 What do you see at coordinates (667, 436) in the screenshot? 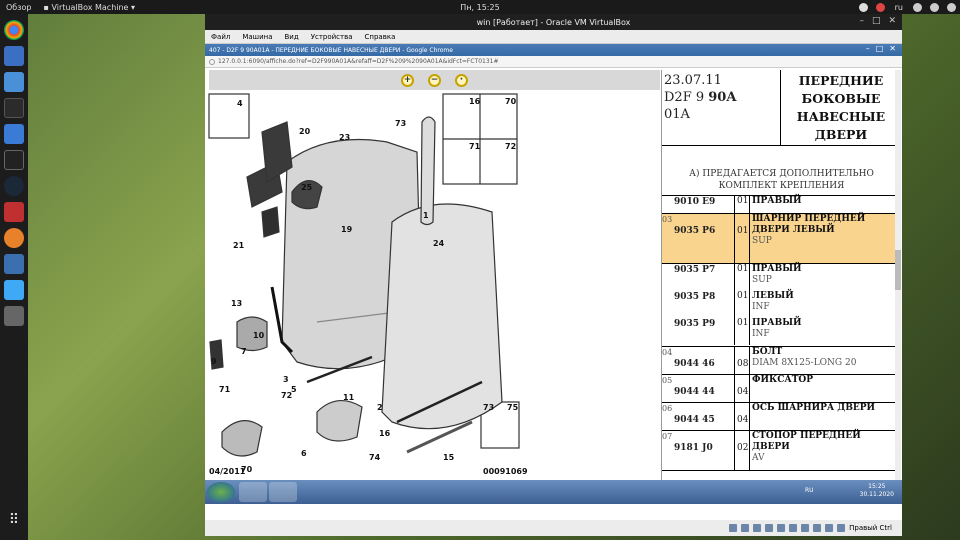
I see `row-num: 07` at bounding box center [667, 436].